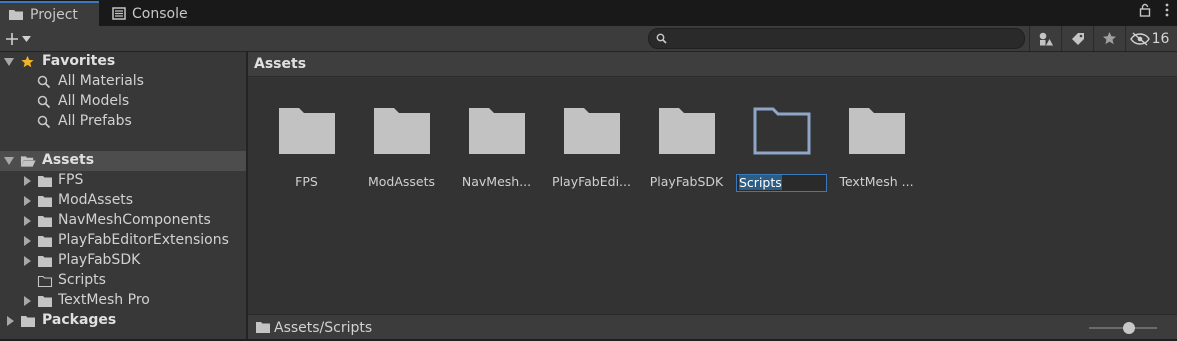 This screenshot has width=1177, height=341. What do you see at coordinates (99, 260) in the screenshot?
I see `tree-folder-label: PlayFabSDK` at bounding box center [99, 260].